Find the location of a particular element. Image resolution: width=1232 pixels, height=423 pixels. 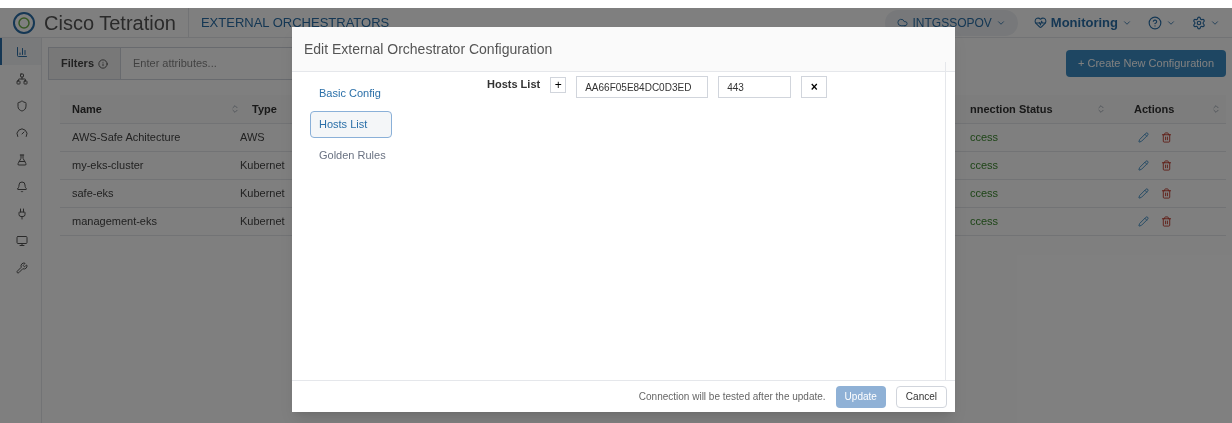

monitor-icon is located at coordinates (21, 240).